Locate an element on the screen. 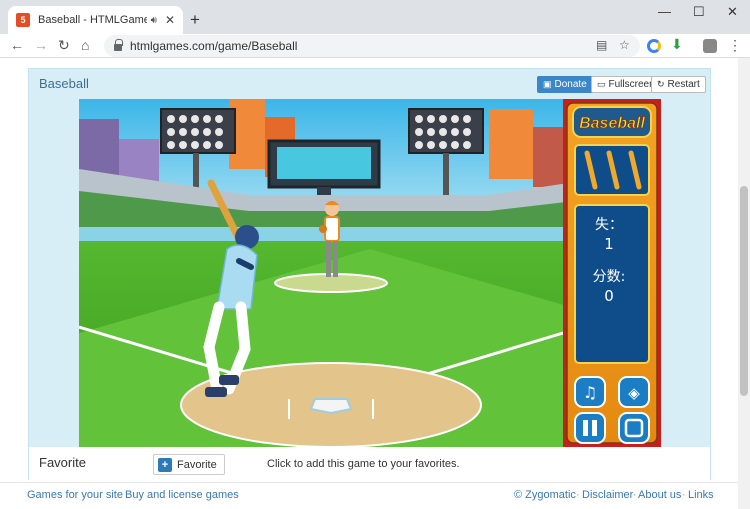  fullscreen-icon: ▭ is located at coordinates (601, 84).